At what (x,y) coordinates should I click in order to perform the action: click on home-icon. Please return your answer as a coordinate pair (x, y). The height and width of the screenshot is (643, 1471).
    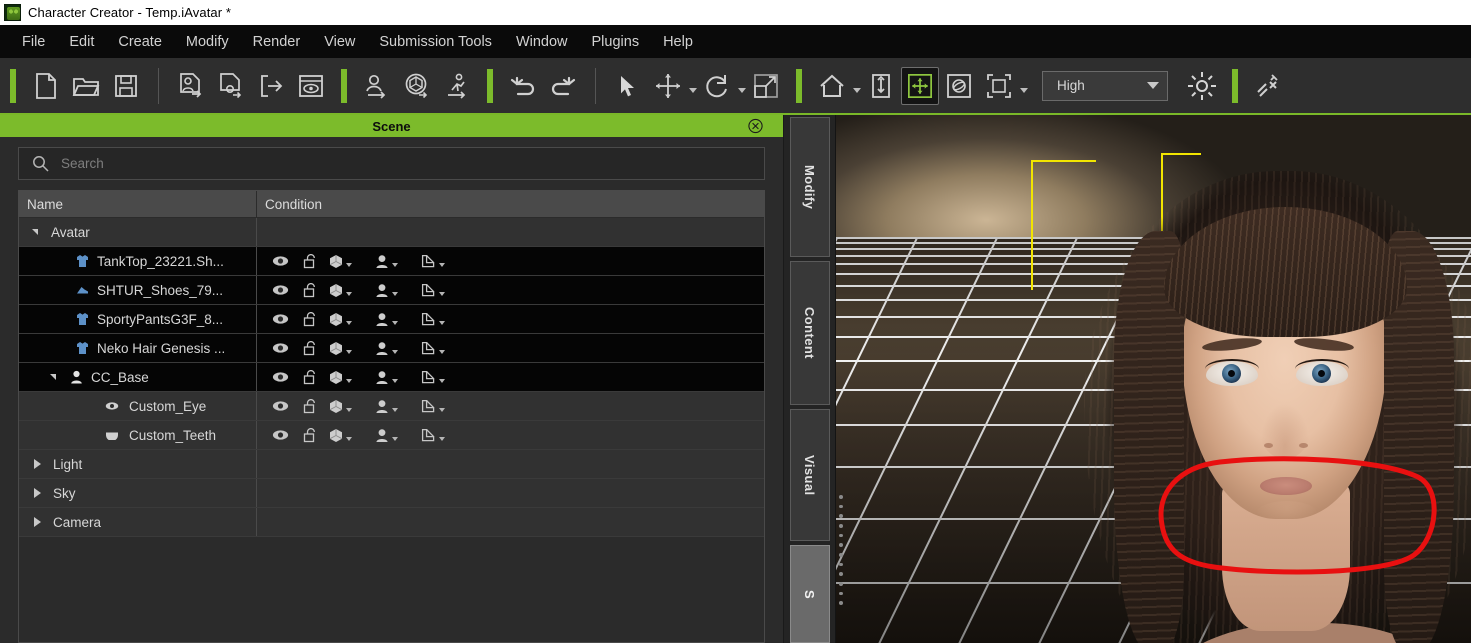
    Looking at the image, I should click on (832, 86).